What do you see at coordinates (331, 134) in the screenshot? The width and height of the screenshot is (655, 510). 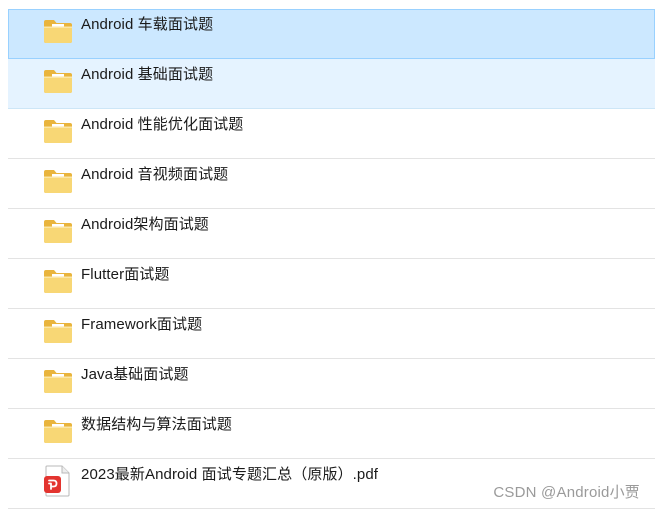 I see `list-item-android-performance: Android 性能优化面试题` at bounding box center [331, 134].